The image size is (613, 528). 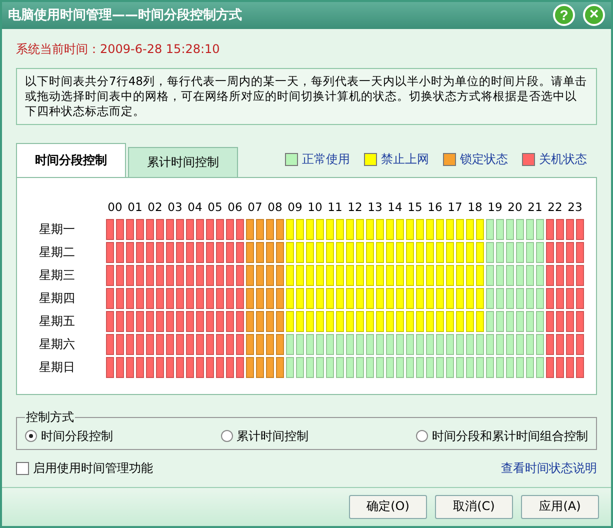 I want to click on help-link: 查看时间状态说明, so click(x=549, y=468).